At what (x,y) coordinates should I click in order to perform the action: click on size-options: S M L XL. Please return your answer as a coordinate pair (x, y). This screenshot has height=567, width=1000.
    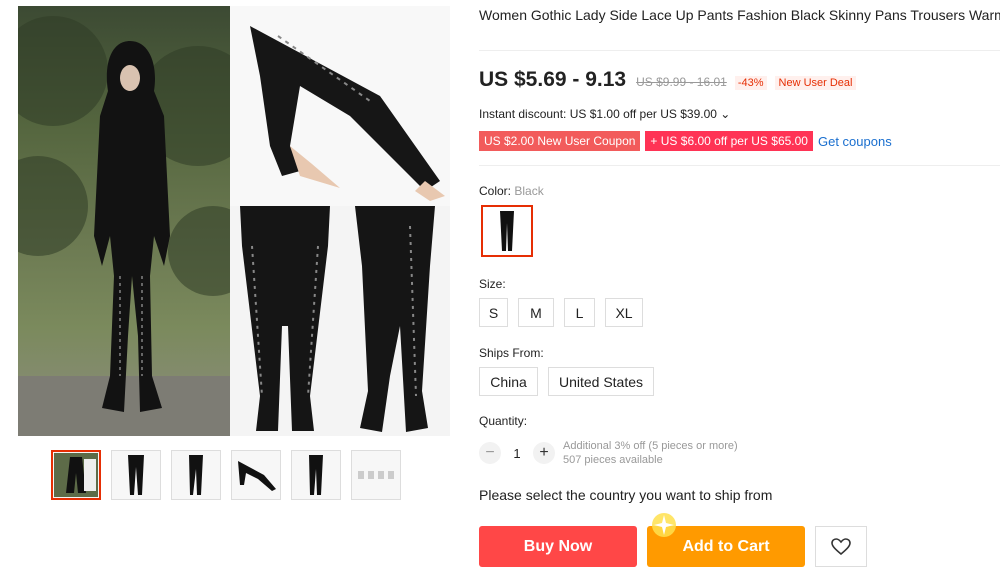
    Looking at the image, I should click on (566, 312).